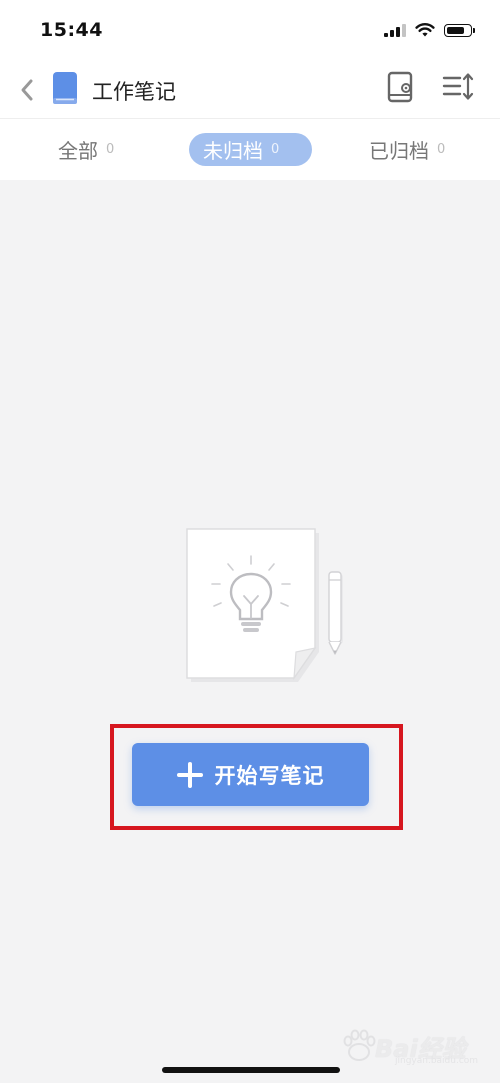 This screenshot has width=500, height=1083. Describe the element at coordinates (264, 605) in the screenshot. I see `empty-notes-illustration` at that location.